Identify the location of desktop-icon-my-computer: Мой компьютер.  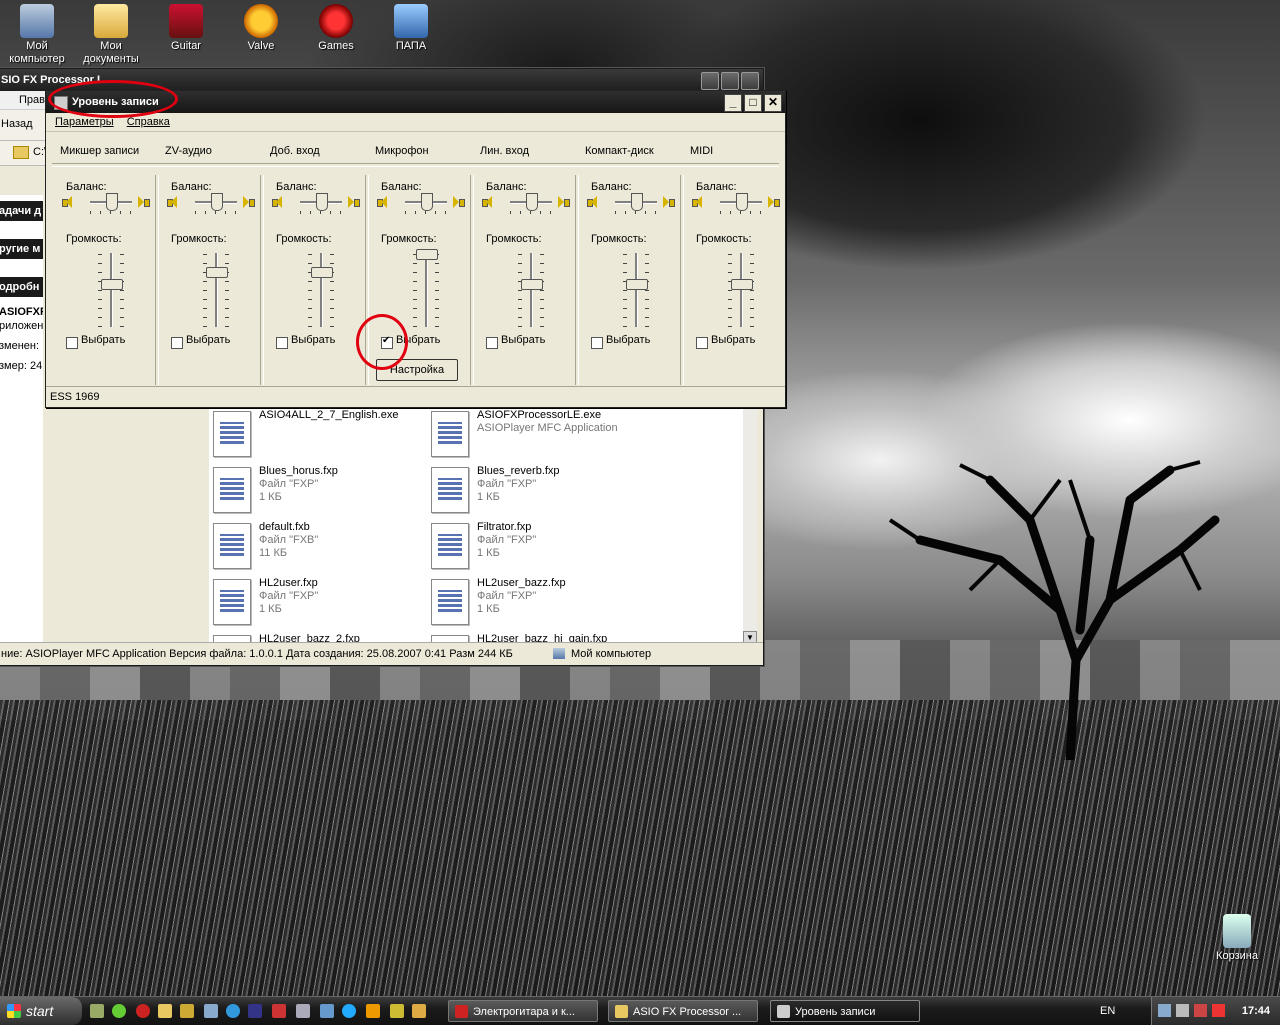
(37, 35).